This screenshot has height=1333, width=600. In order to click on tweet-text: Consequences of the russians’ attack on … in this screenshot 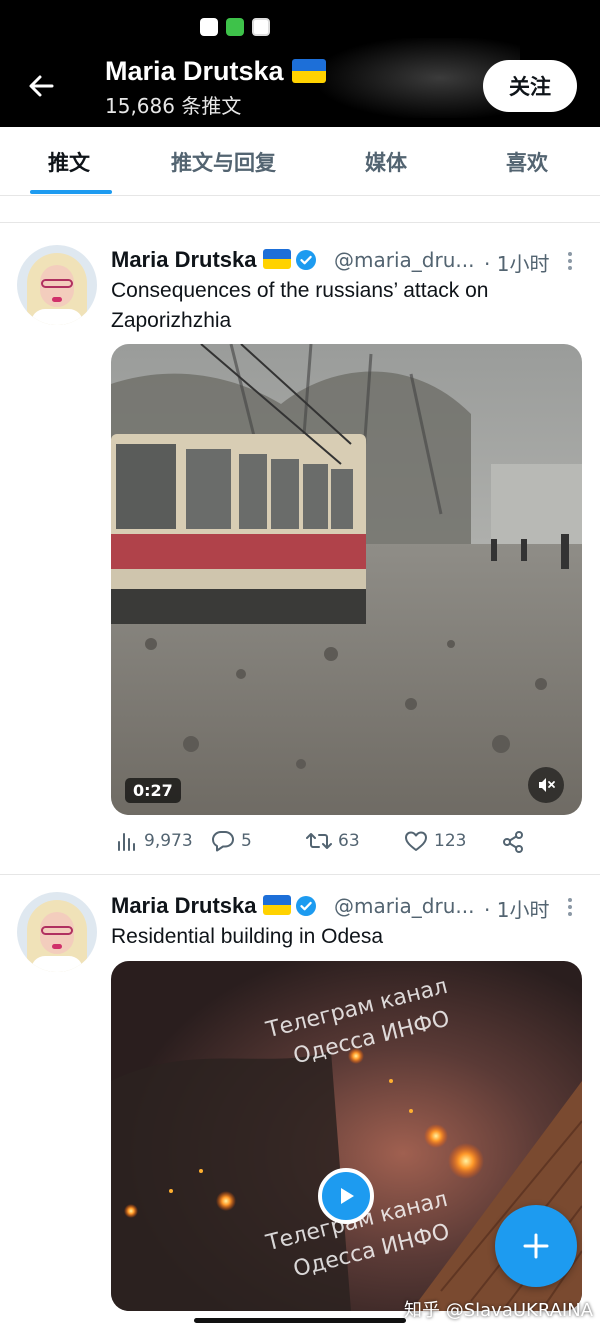, I will do `click(300, 305)`.